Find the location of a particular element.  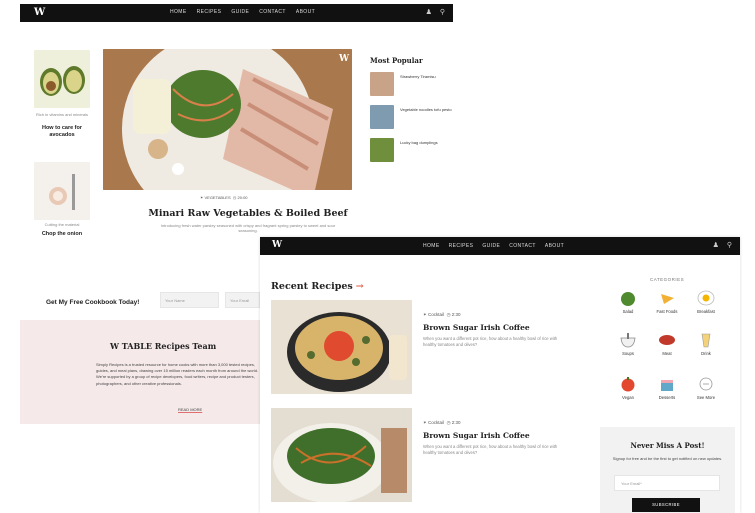

category-label: Salad is located at coordinates (628, 311).